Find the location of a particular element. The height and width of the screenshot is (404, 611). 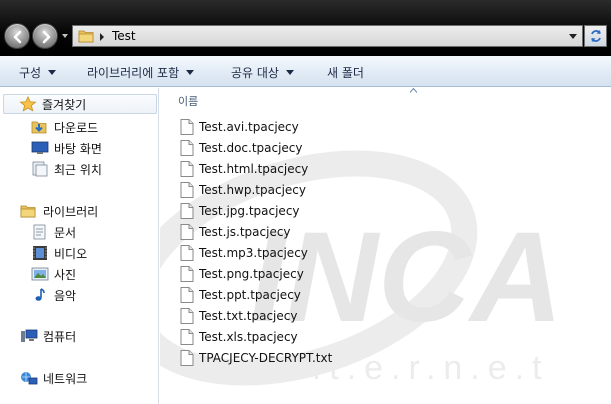

file-row: Test.html.tpacjecy is located at coordinates (256, 168).